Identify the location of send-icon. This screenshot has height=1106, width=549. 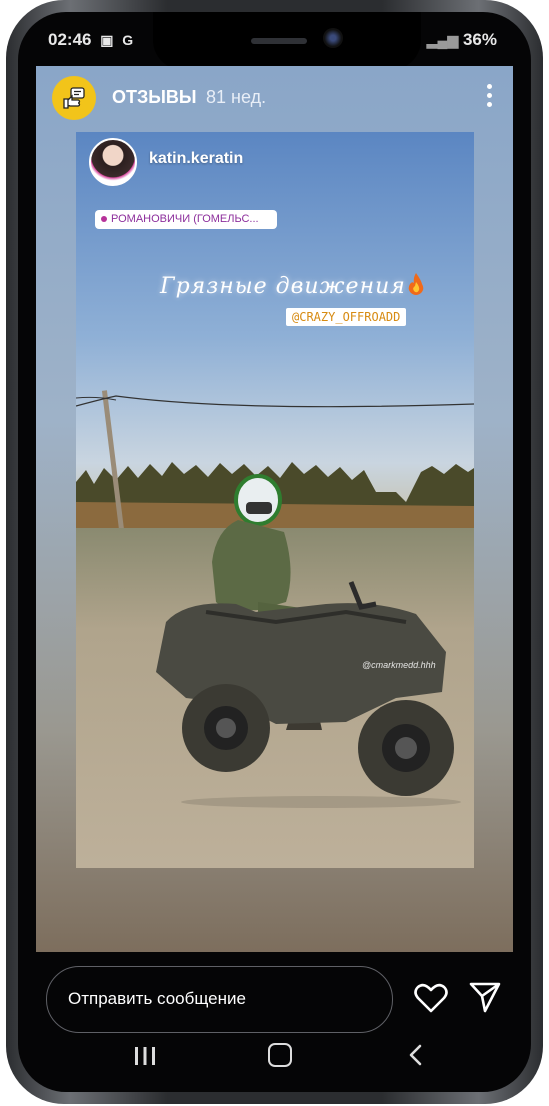
(485, 997).